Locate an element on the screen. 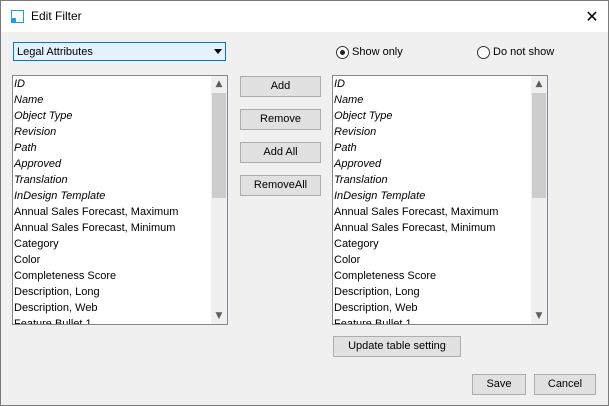  add-all-button: Add All is located at coordinates (280, 152).